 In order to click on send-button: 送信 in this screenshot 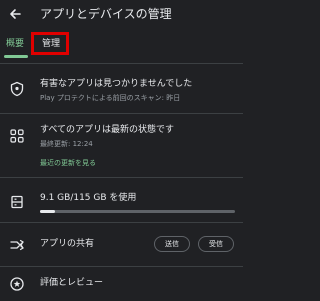, I will do `click(172, 244)`.